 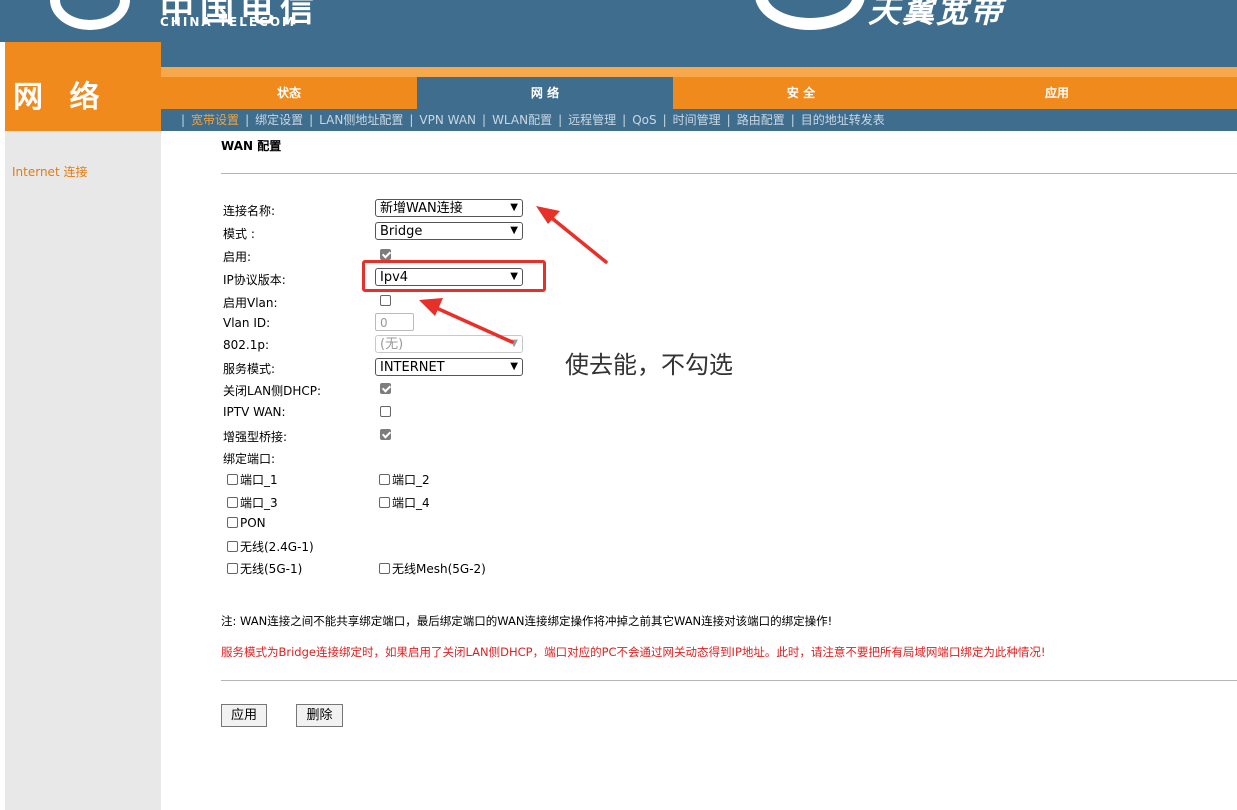 What do you see at coordinates (572, 235) in the screenshot?
I see `arrow-to-conn-name` at bounding box center [572, 235].